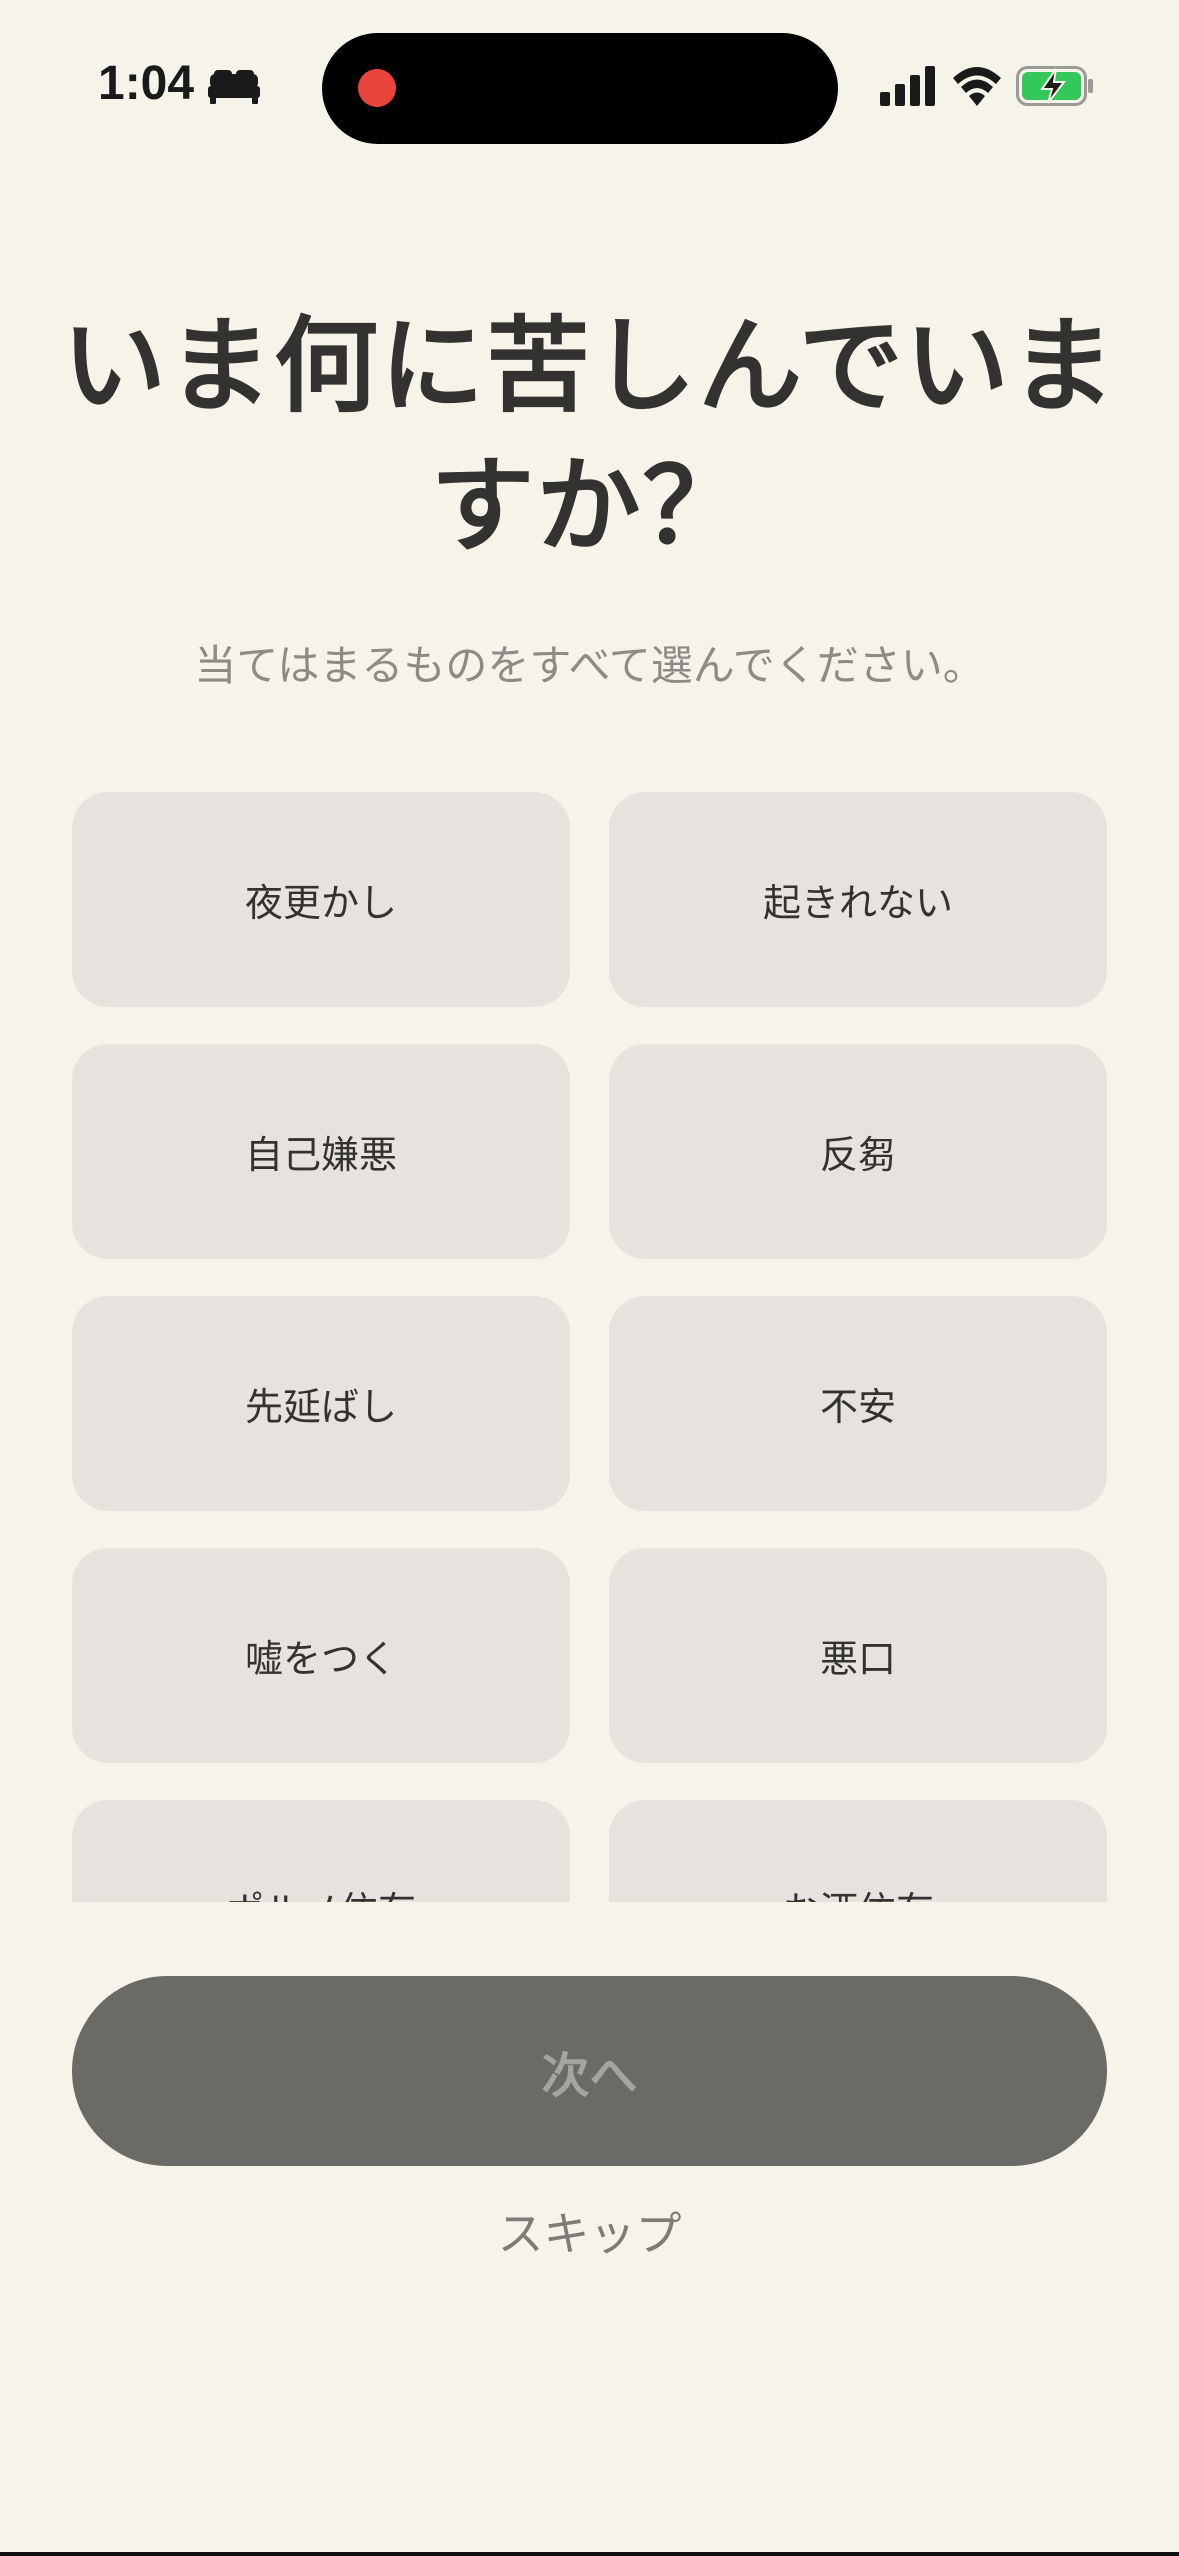 This screenshot has width=1179, height=2556. What do you see at coordinates (858, 1151) in the screenshot?
I see `option-card: 反芻` at bounding box center [858, 1151].